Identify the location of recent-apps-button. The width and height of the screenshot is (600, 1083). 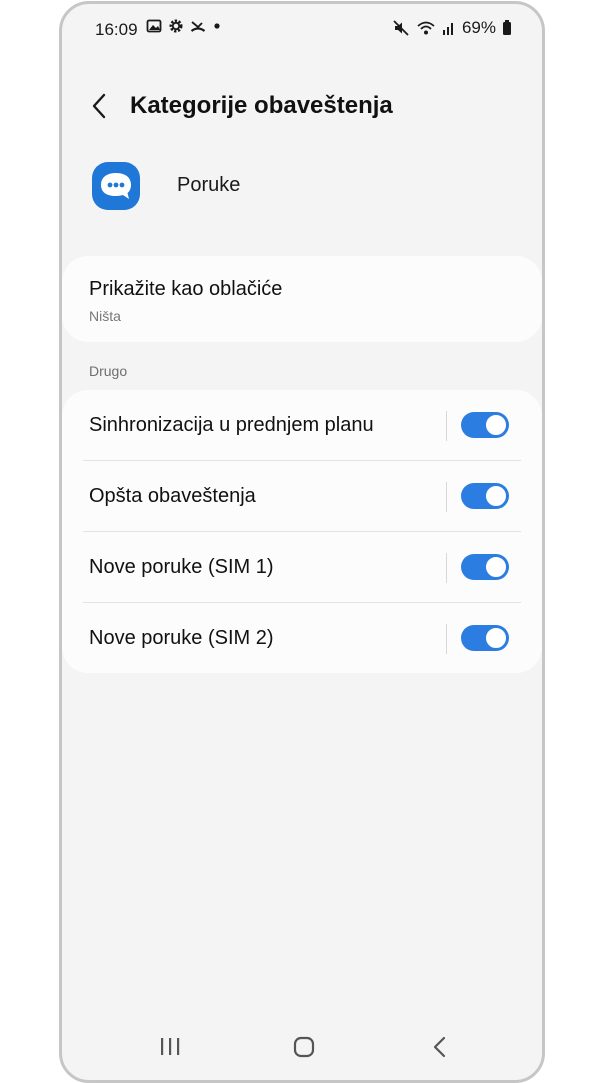
(170, 1047).